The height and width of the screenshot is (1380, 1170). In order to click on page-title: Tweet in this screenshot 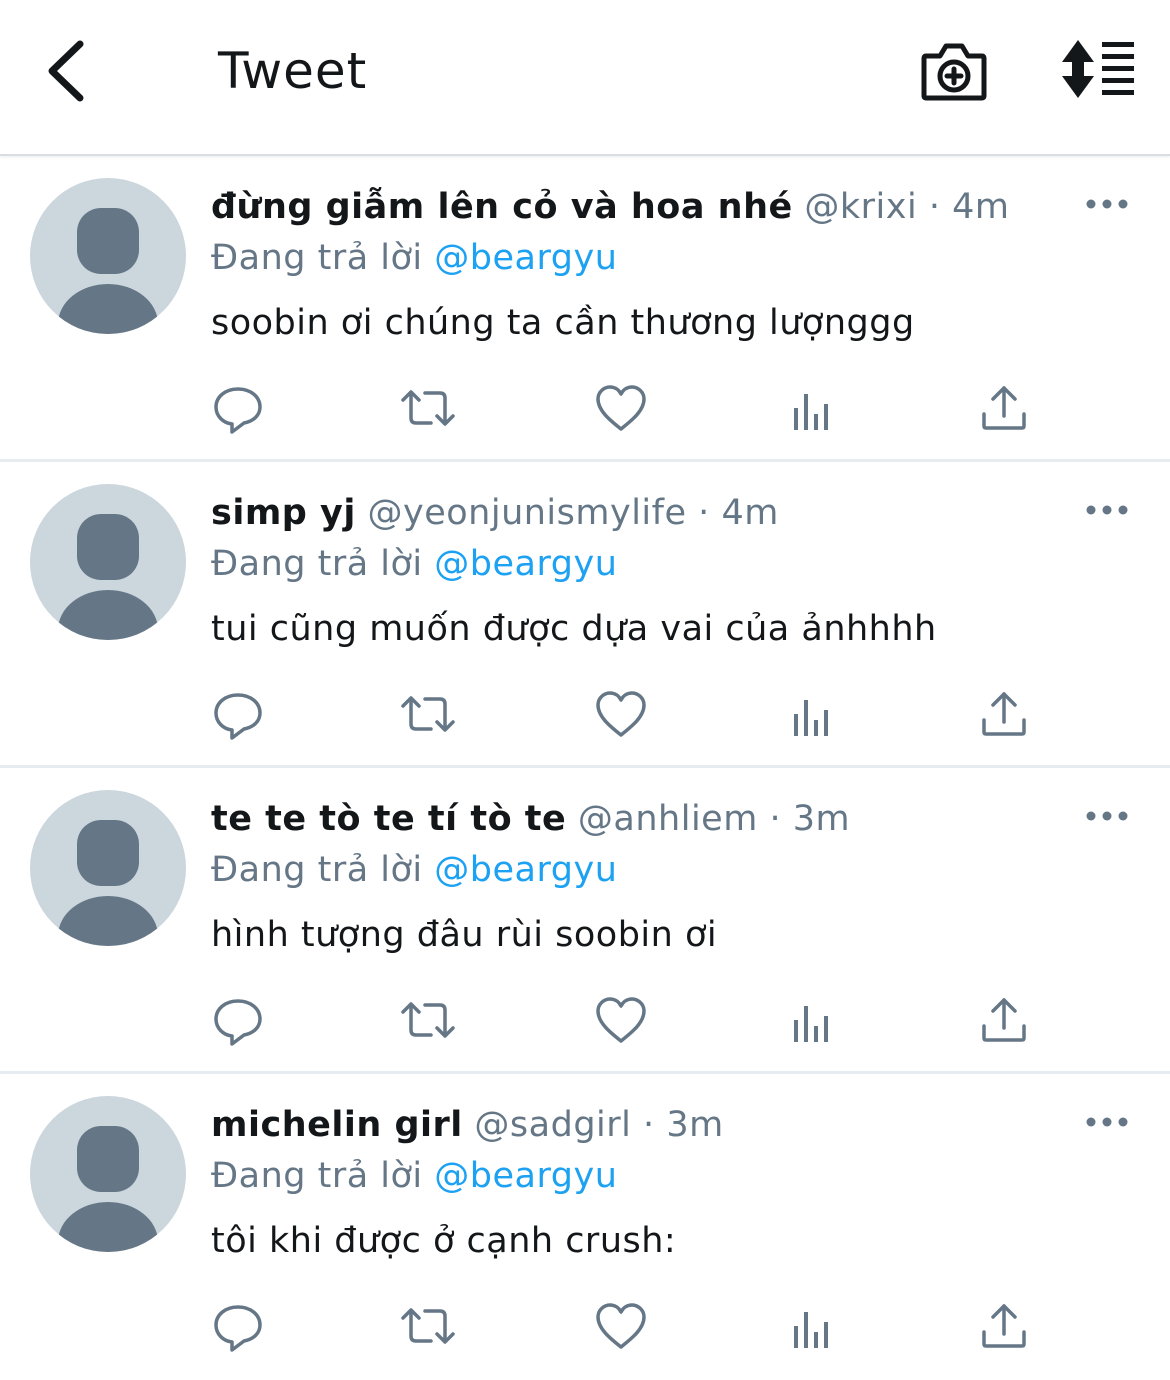, I will do `click(293, 71)`.